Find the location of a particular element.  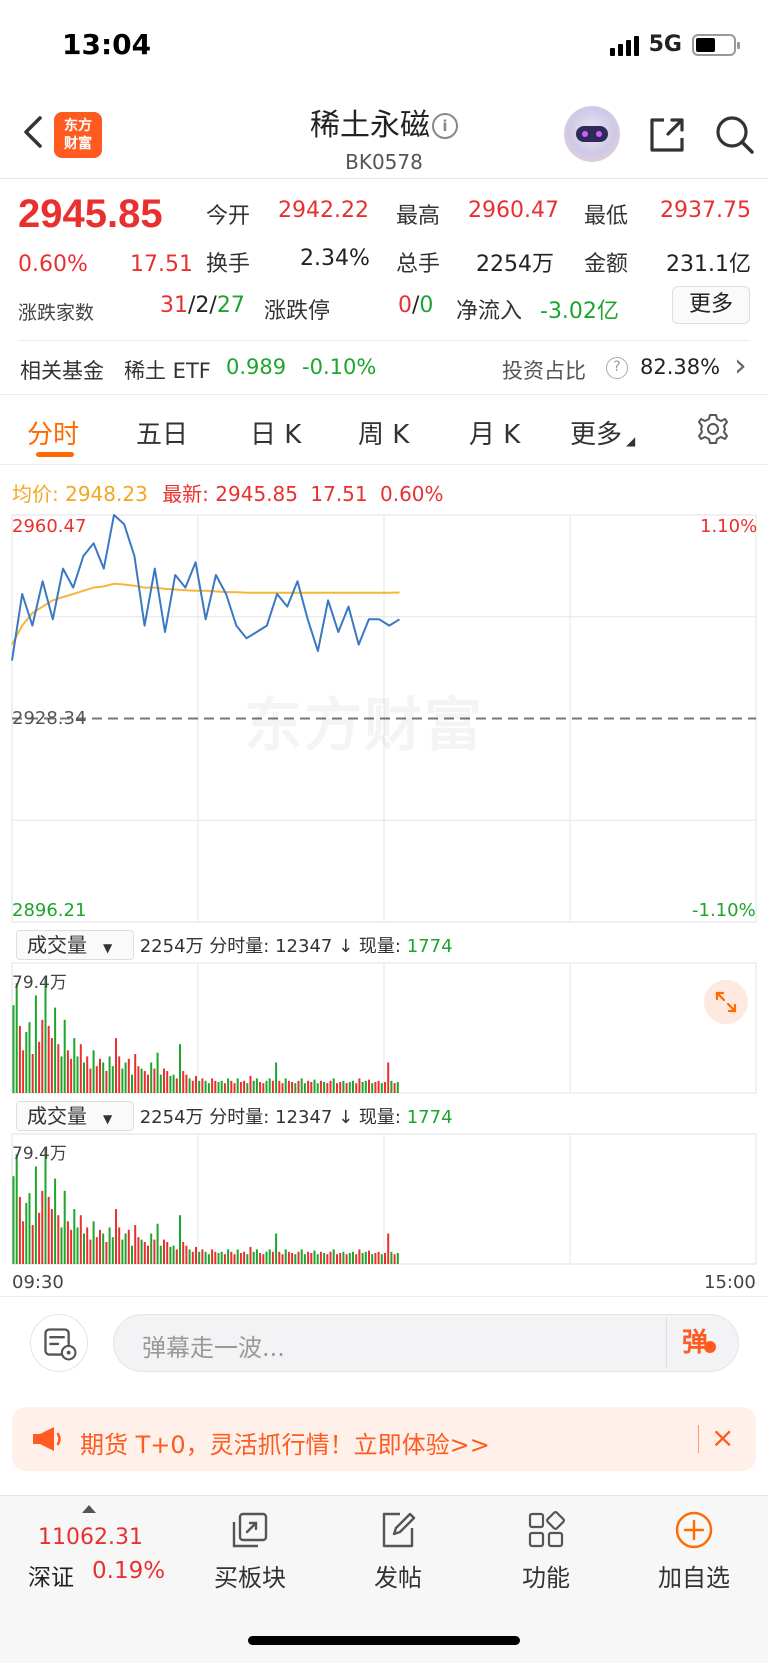

breadth-values: 31/2/27 is located at coordinates (202, 305).